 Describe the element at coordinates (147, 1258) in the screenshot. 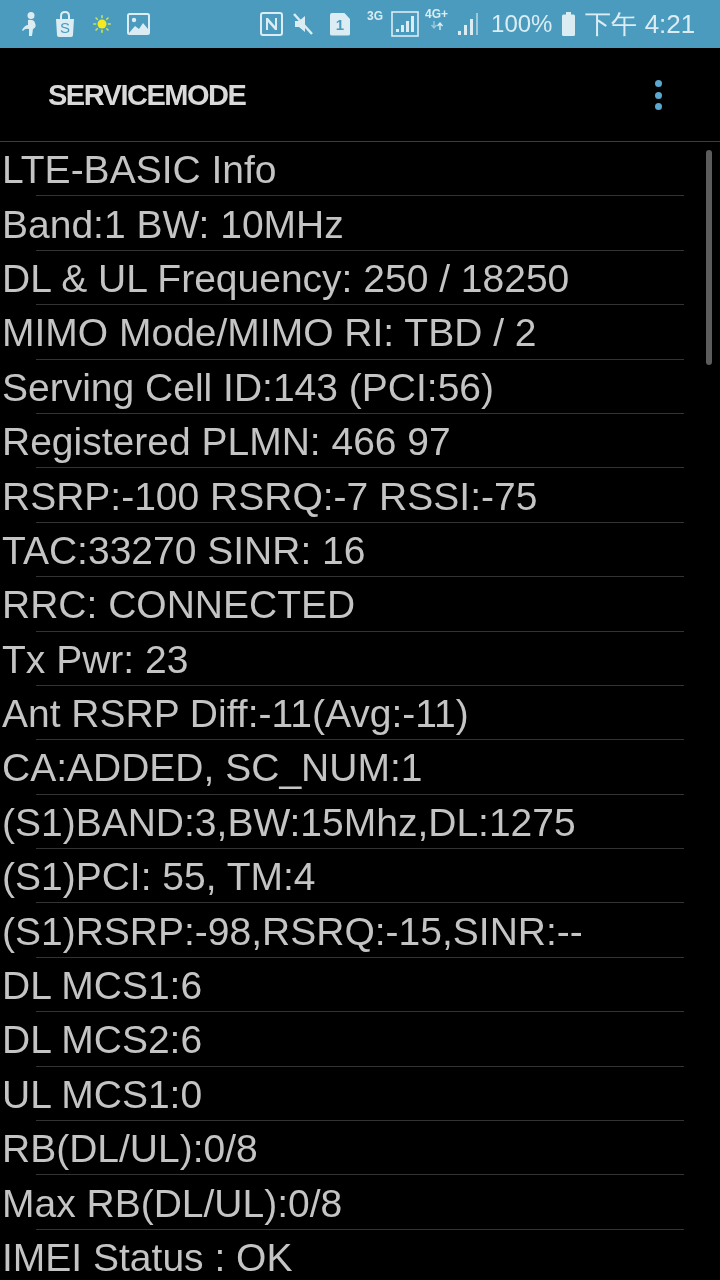

I see `info-line: IMEI Status : OK` at that location.